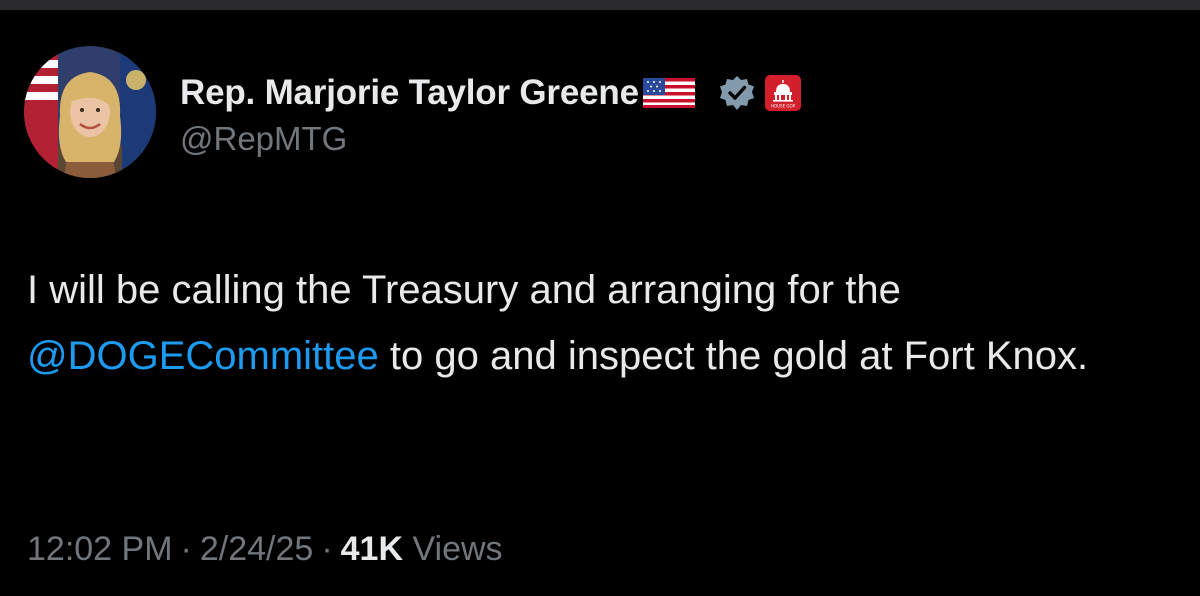  Describe the element at coordinates (256, 549) in the screenshot. I see `tweet-date: 2/24/25` at that location.